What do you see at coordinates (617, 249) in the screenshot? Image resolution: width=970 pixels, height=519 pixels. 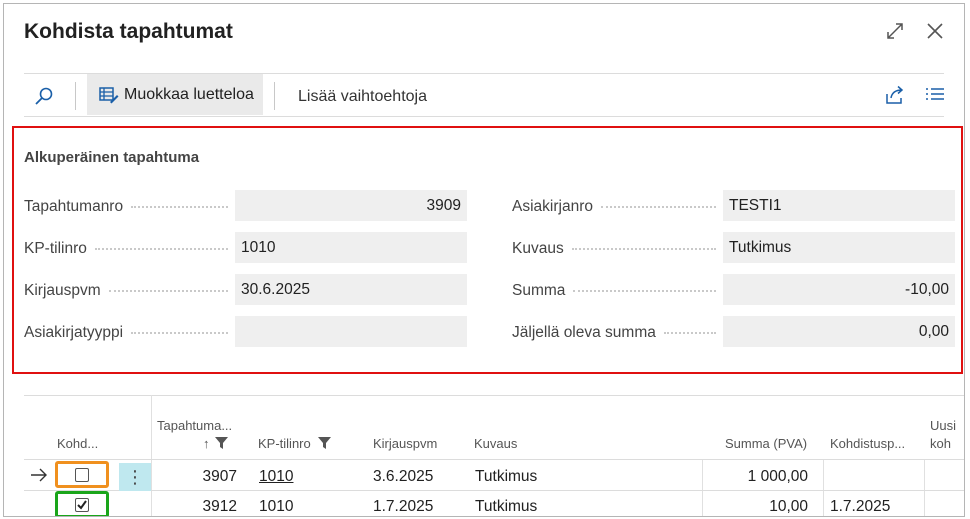 I see `description-label: Kuvaus` at bounding box center [617, 249].